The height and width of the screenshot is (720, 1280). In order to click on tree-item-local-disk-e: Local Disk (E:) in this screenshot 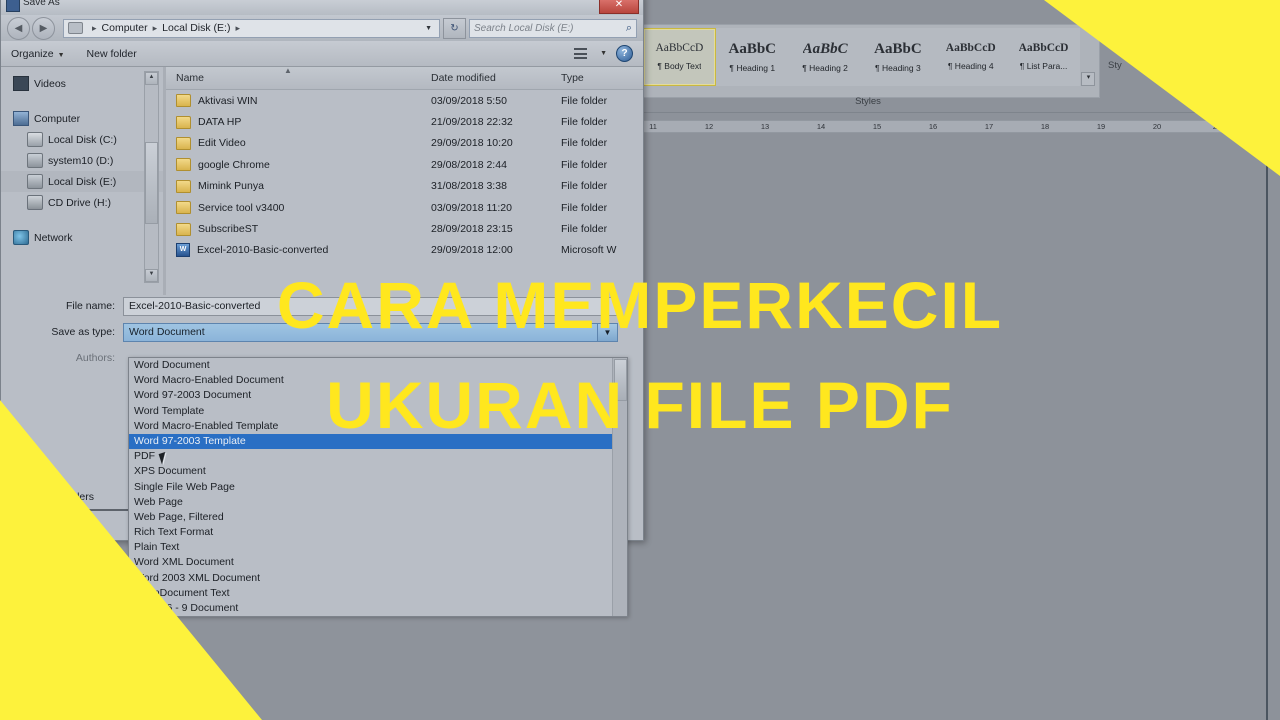, I will do `click(82, 181)`.